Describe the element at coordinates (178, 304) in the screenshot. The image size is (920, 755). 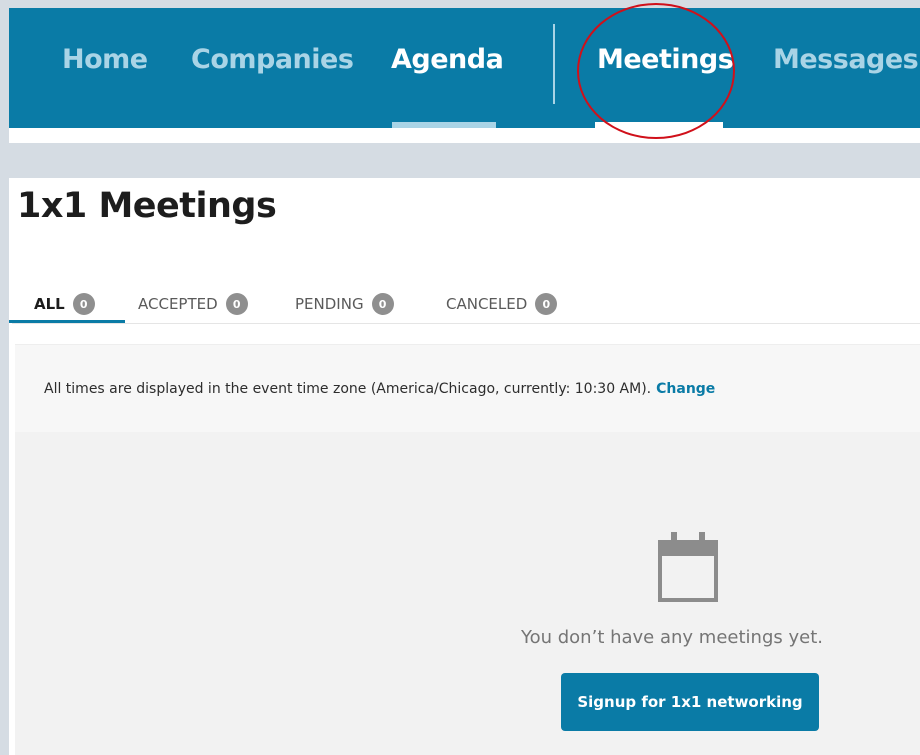
I see `tab-accepted-label: ACCEPTED` at that location.